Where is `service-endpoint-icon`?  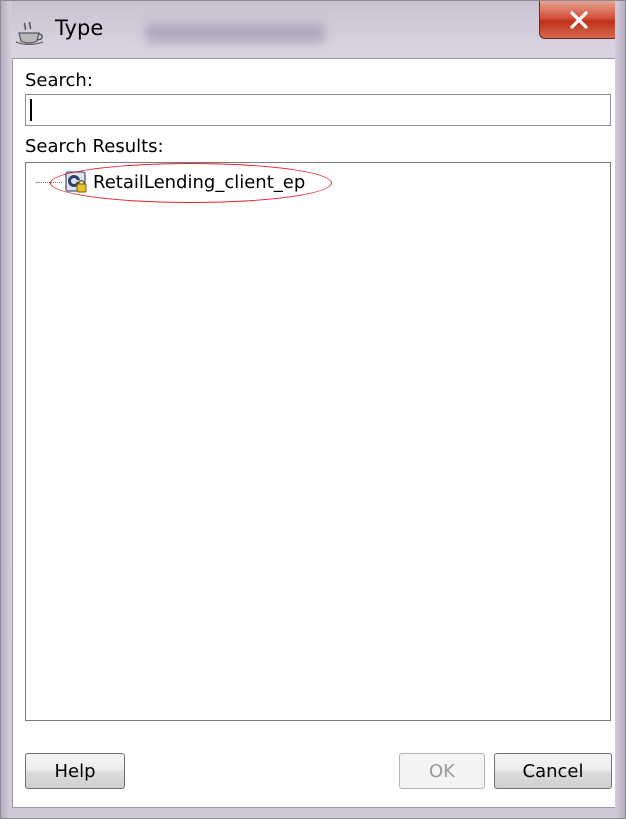
service-endpoint-icon is located at coordinates (76, 182).